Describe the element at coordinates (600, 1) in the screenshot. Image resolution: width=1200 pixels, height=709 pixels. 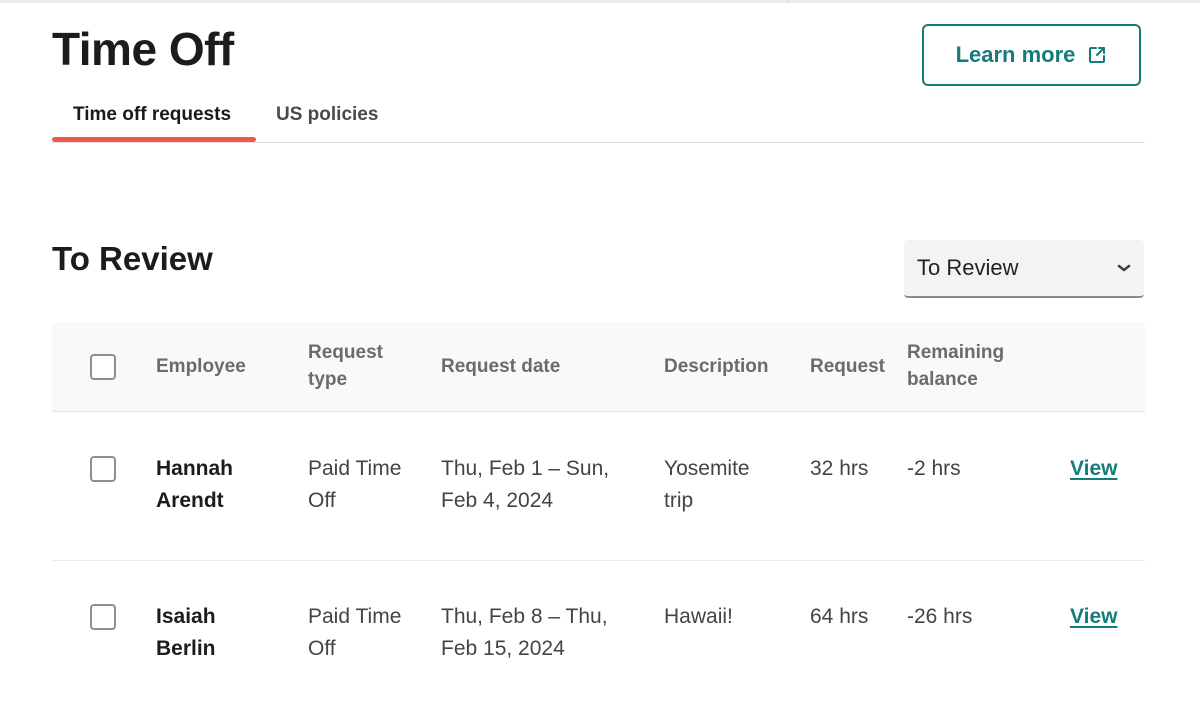
I see `top-border` at that location.